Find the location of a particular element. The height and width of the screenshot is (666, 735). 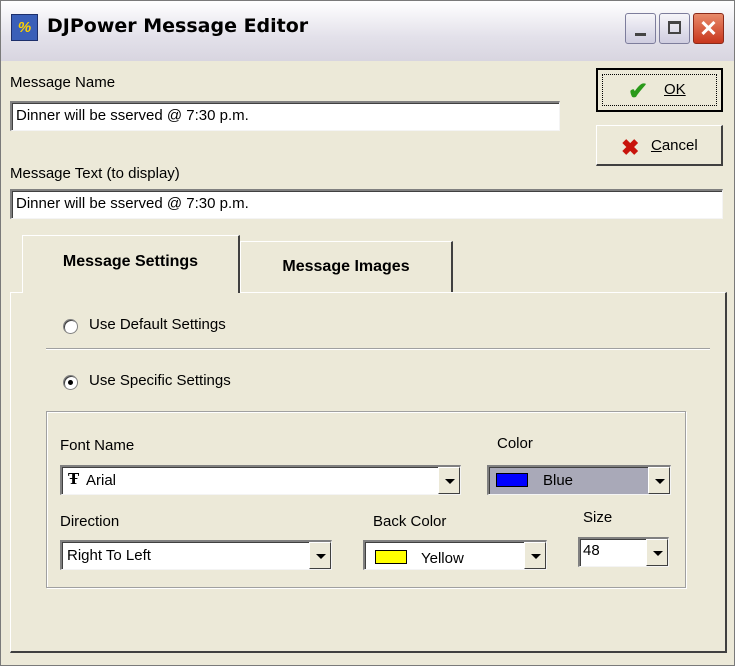

ok-button: ✔ OK is located at coordinates (659, 90).